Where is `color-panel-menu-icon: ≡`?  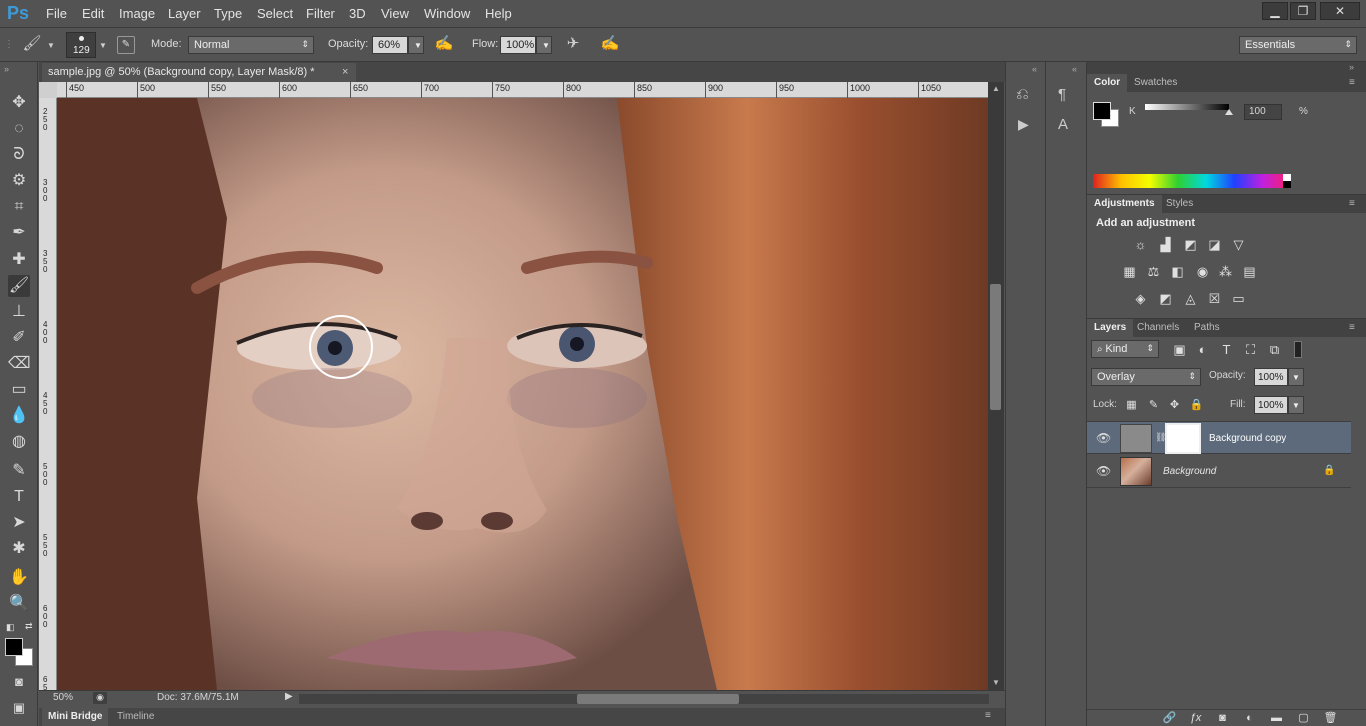
color-panel-menu-icon: ≡ is located at coordinates (1352, 82).